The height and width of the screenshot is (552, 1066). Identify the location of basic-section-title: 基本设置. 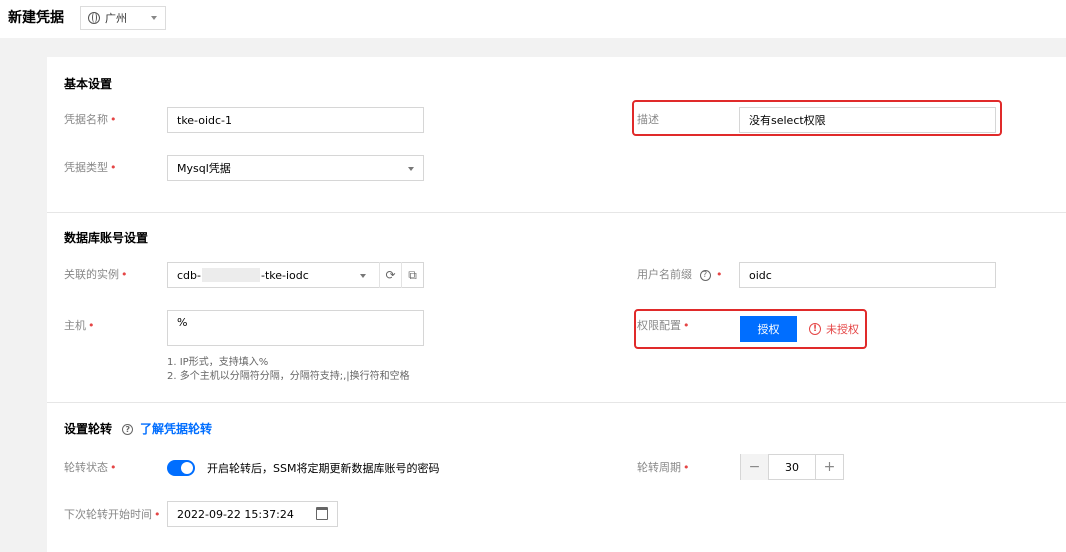
(88, 84).